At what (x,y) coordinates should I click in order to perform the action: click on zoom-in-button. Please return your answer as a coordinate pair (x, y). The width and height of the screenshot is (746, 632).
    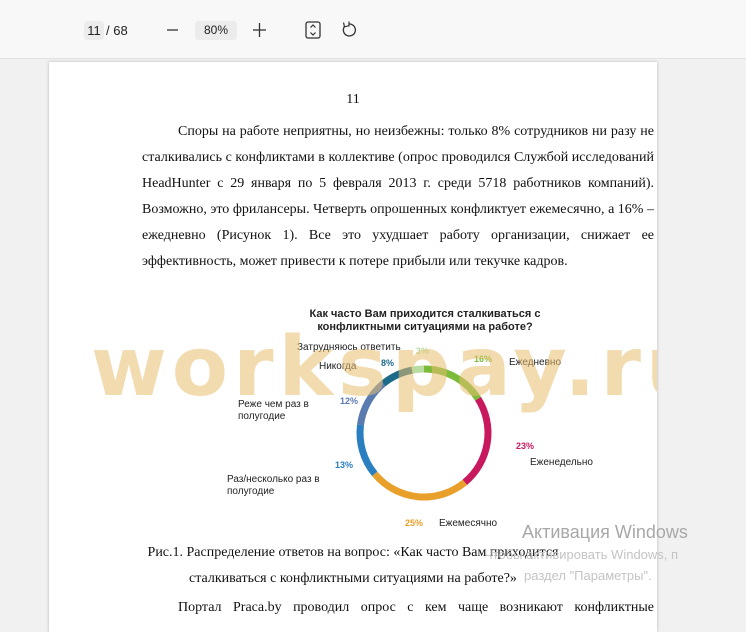
    Looking at the image, I should click on (259, 30).